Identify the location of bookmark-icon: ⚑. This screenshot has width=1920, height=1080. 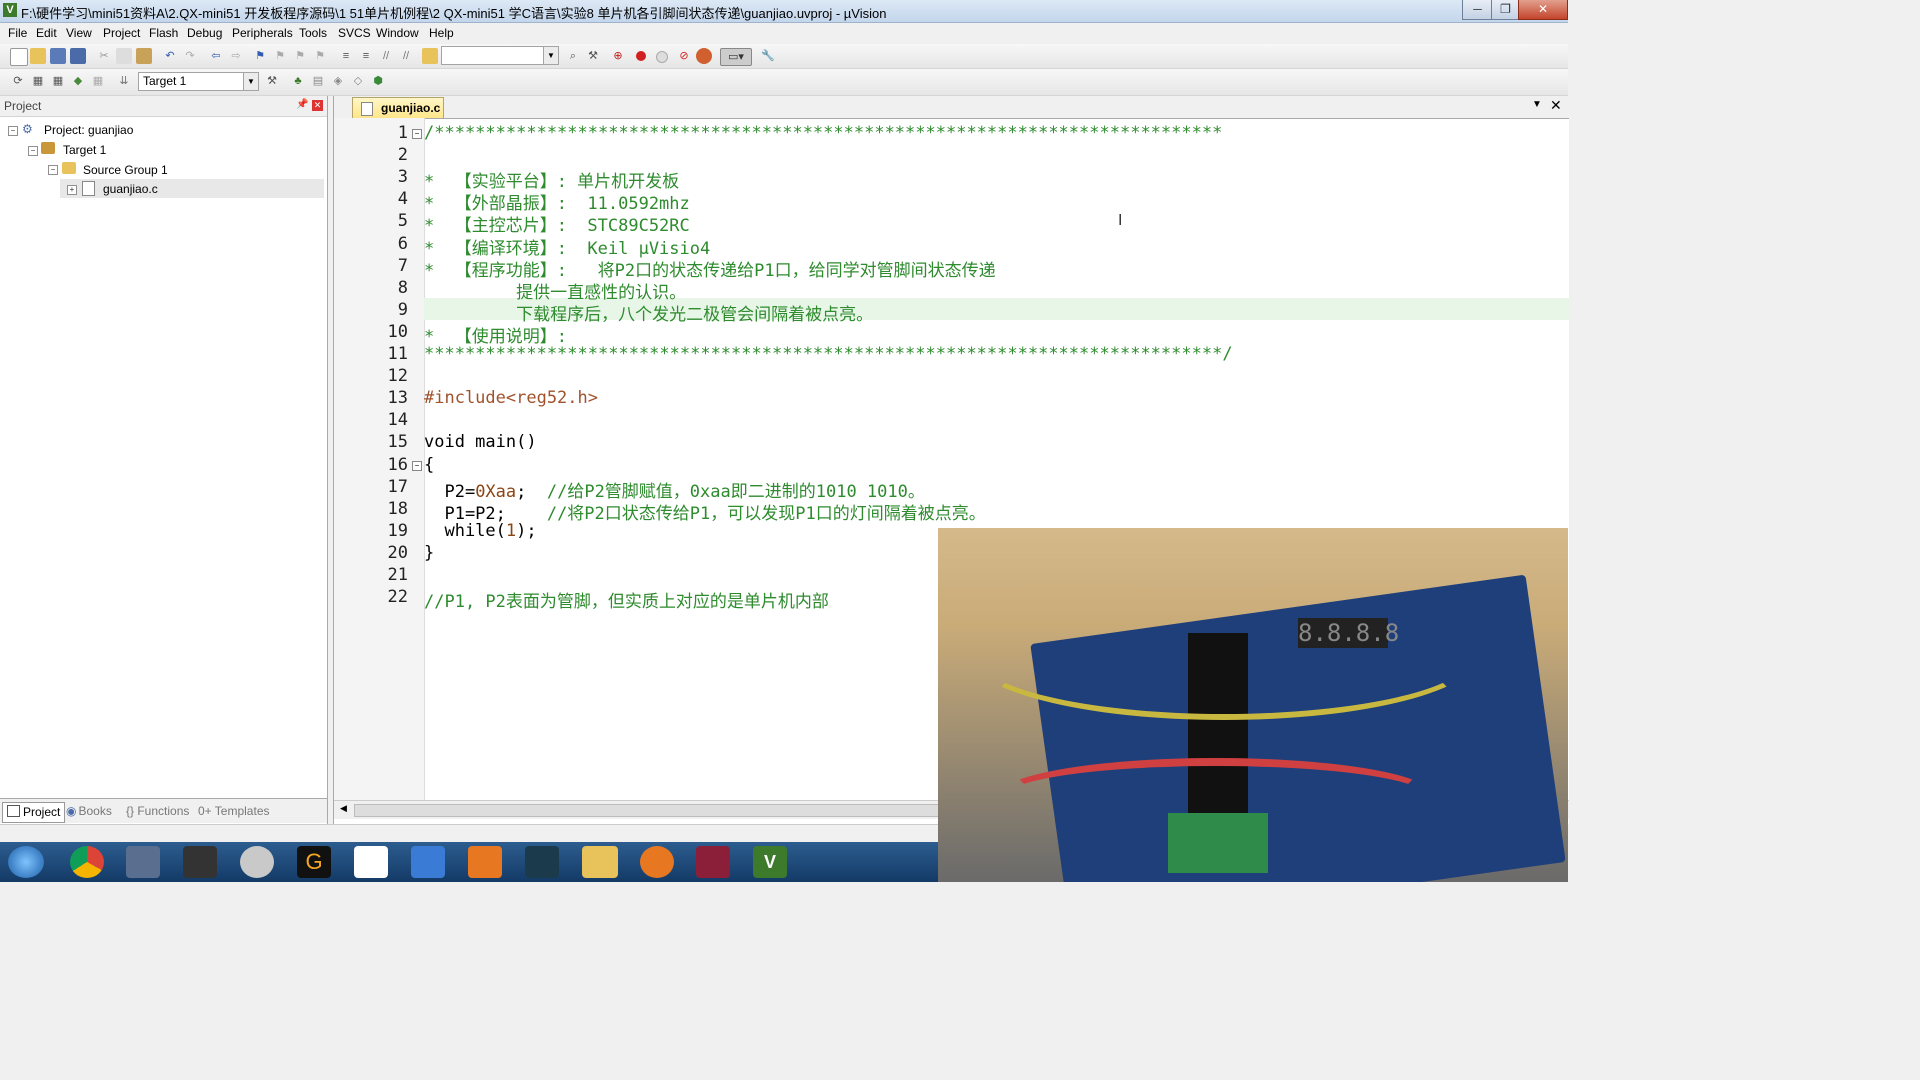
(260, 56).